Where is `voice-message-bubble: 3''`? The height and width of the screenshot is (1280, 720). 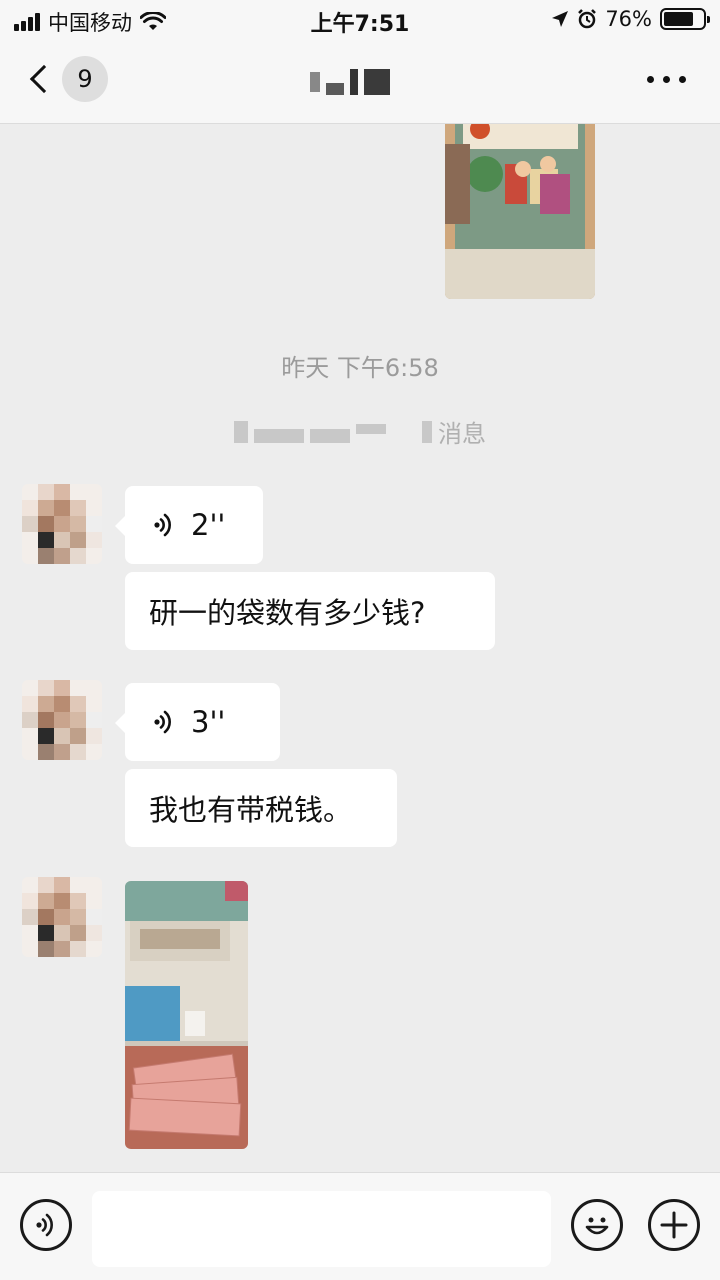
voice-message-bubble: 3'' is located at coordinates (197, 722).